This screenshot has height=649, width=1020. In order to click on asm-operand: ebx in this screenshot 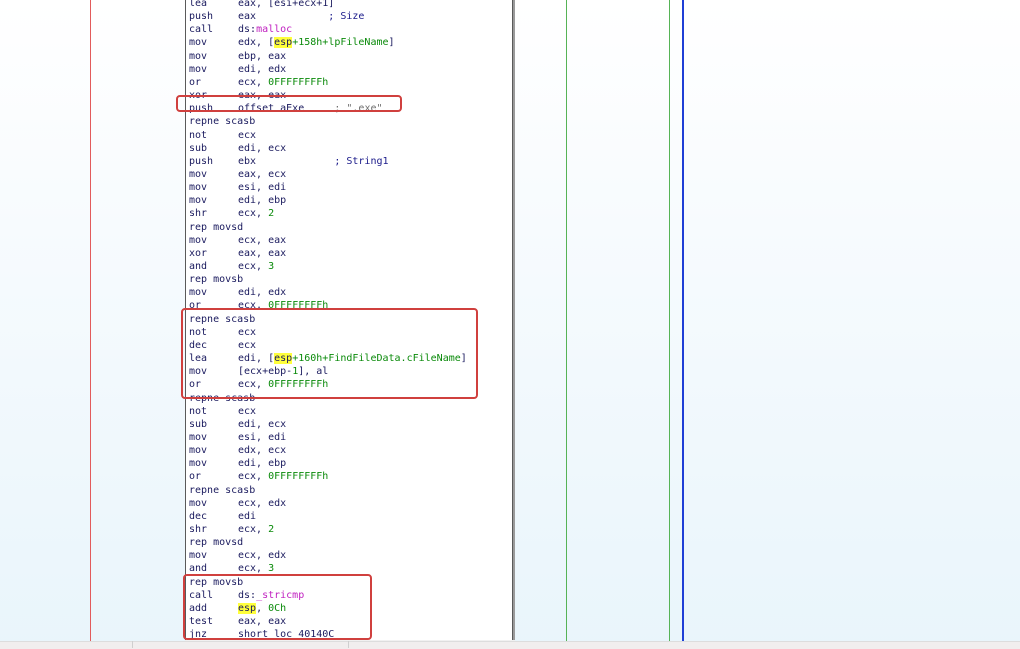, I will do `click(247, 161)`.